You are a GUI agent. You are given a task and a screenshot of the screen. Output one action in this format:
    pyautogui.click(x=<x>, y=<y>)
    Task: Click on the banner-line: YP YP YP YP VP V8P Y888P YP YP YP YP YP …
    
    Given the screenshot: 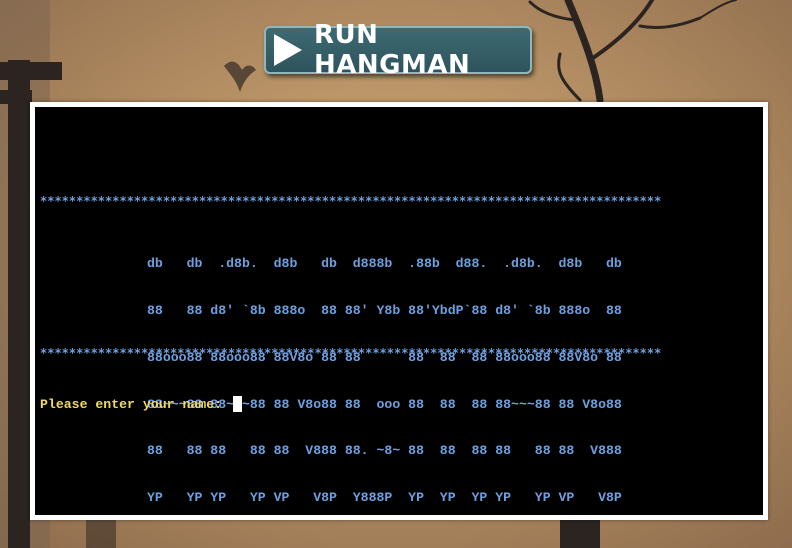 What is the action you would take?
    pyautogui.click(x=384, y=498)
    